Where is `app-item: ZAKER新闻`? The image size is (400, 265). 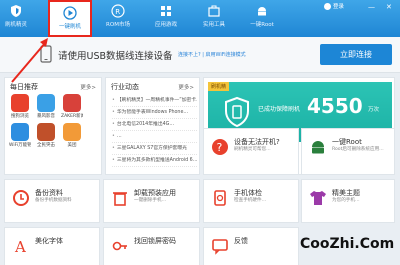 app-item: ZAKER新闻 is located at coordinates (72, 106).